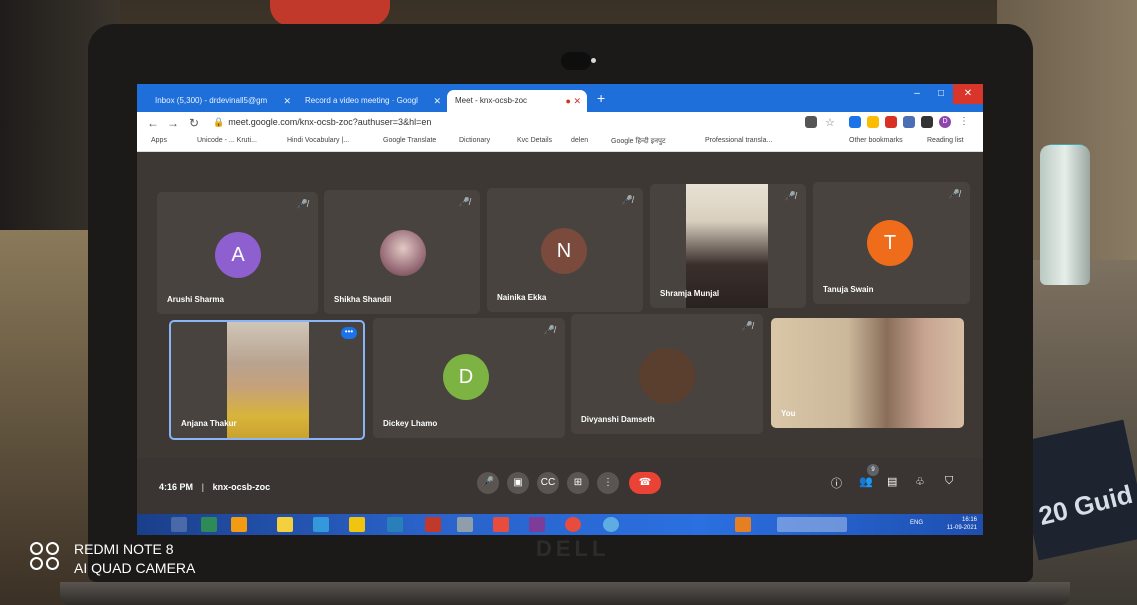 The width and height of the screenshot is (1137, 605). I want to click on tab-meet: Meet - knx-ocsb-zoc ● ✕, so click(517, 101).